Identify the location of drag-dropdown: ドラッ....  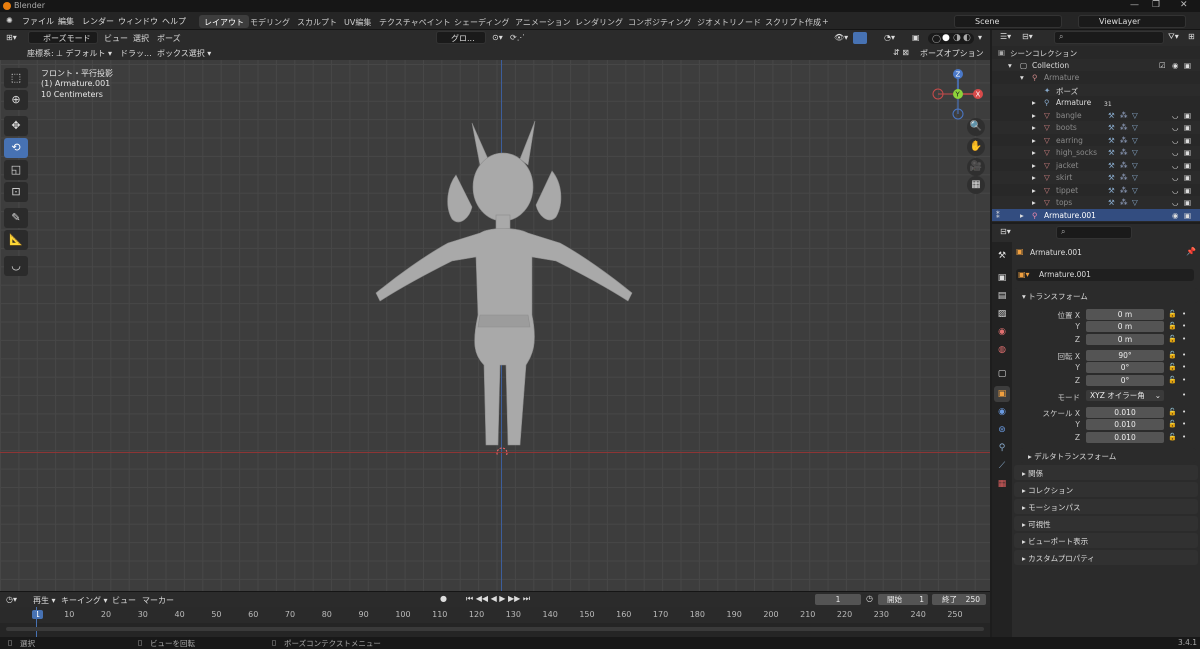
(136, 53).